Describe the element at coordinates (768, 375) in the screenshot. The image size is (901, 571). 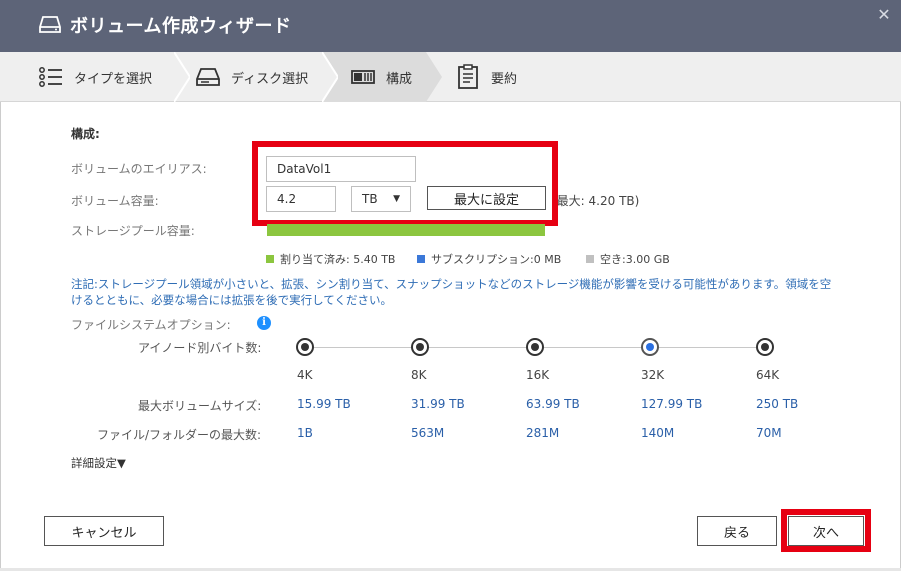
I see `inode-size-label: 64K` at that location.